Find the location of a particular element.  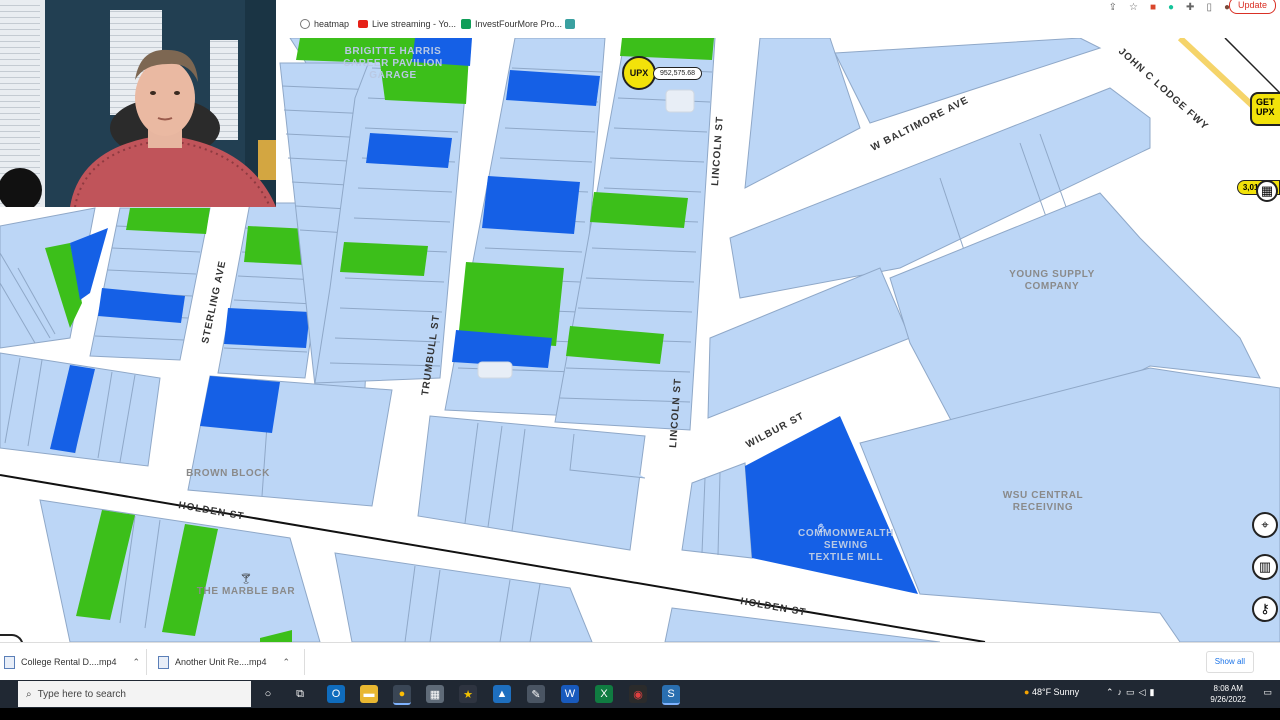

network-icon: ▭ is located at coordinates (1132, 692).